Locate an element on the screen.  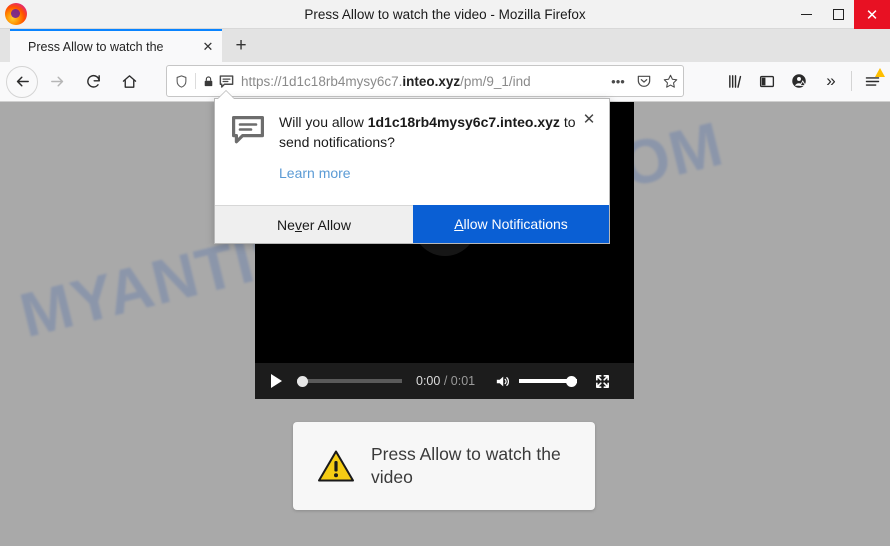
star-icon is located at coordinates (670, 81).